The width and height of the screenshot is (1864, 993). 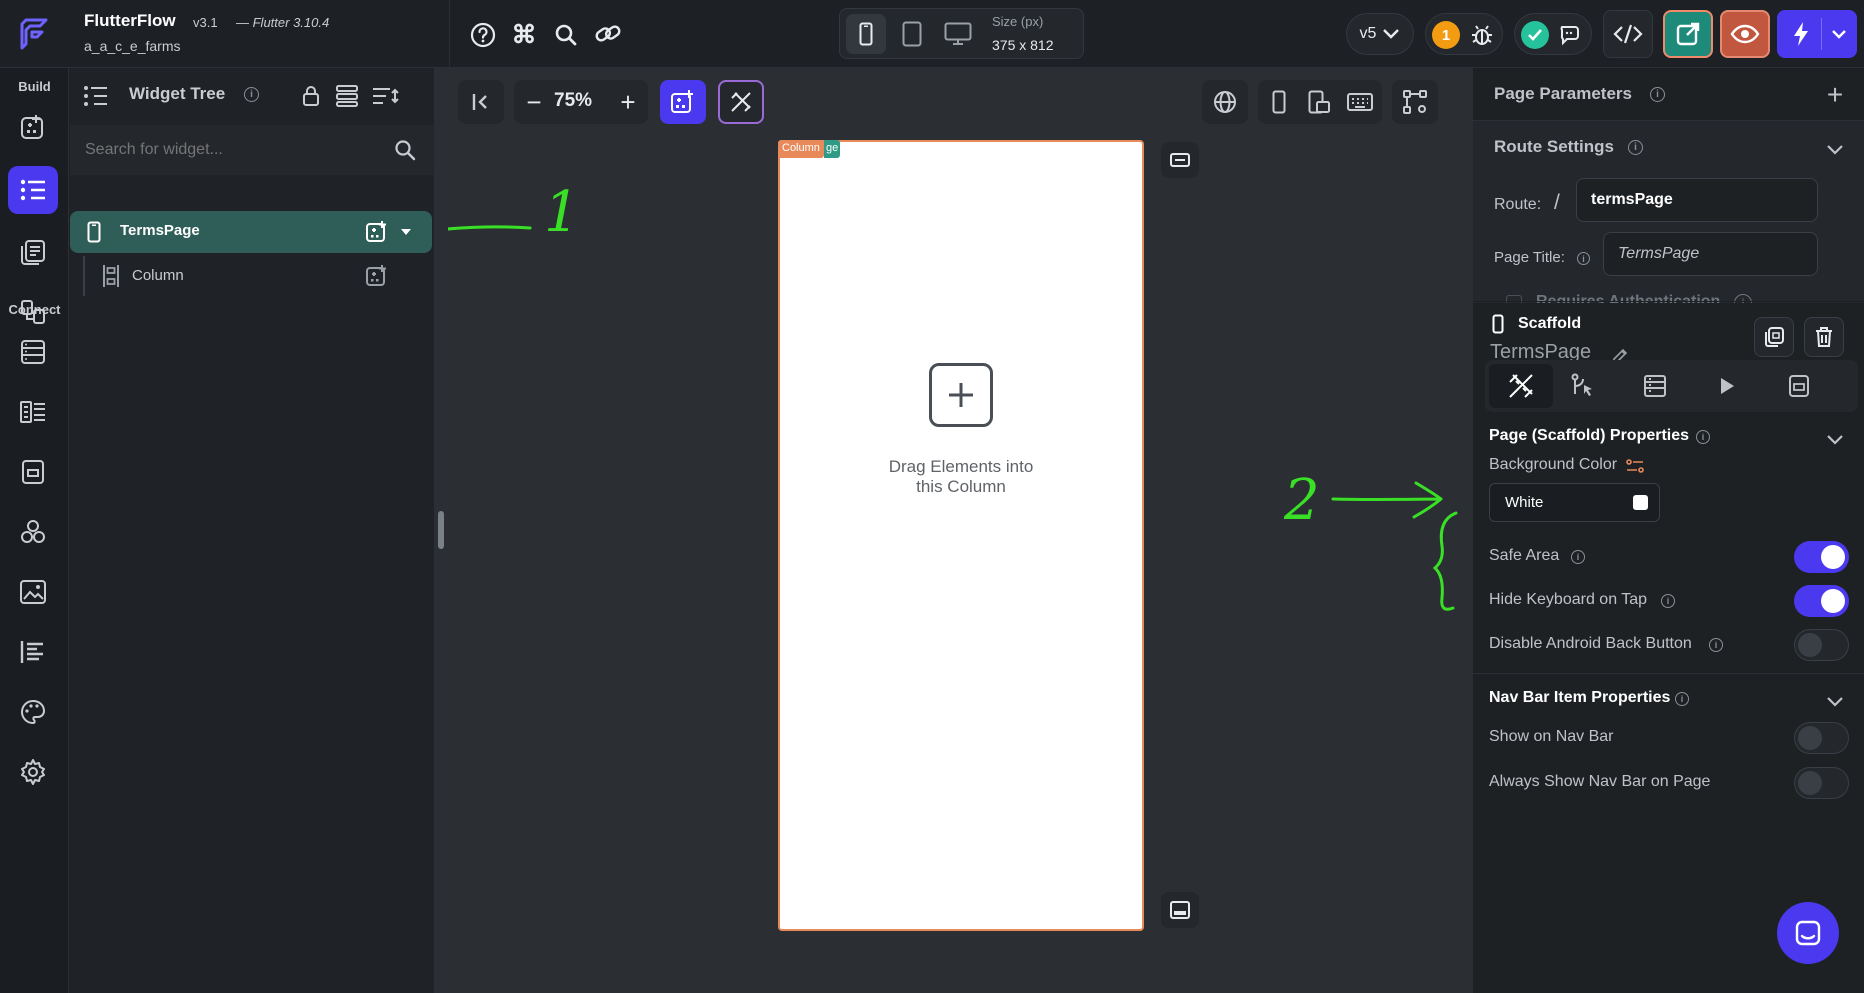 What do you see at coordinates (1697, 200) in the screenshot?
I see `route-input: termsPage` at bounding box center [1697, 200].